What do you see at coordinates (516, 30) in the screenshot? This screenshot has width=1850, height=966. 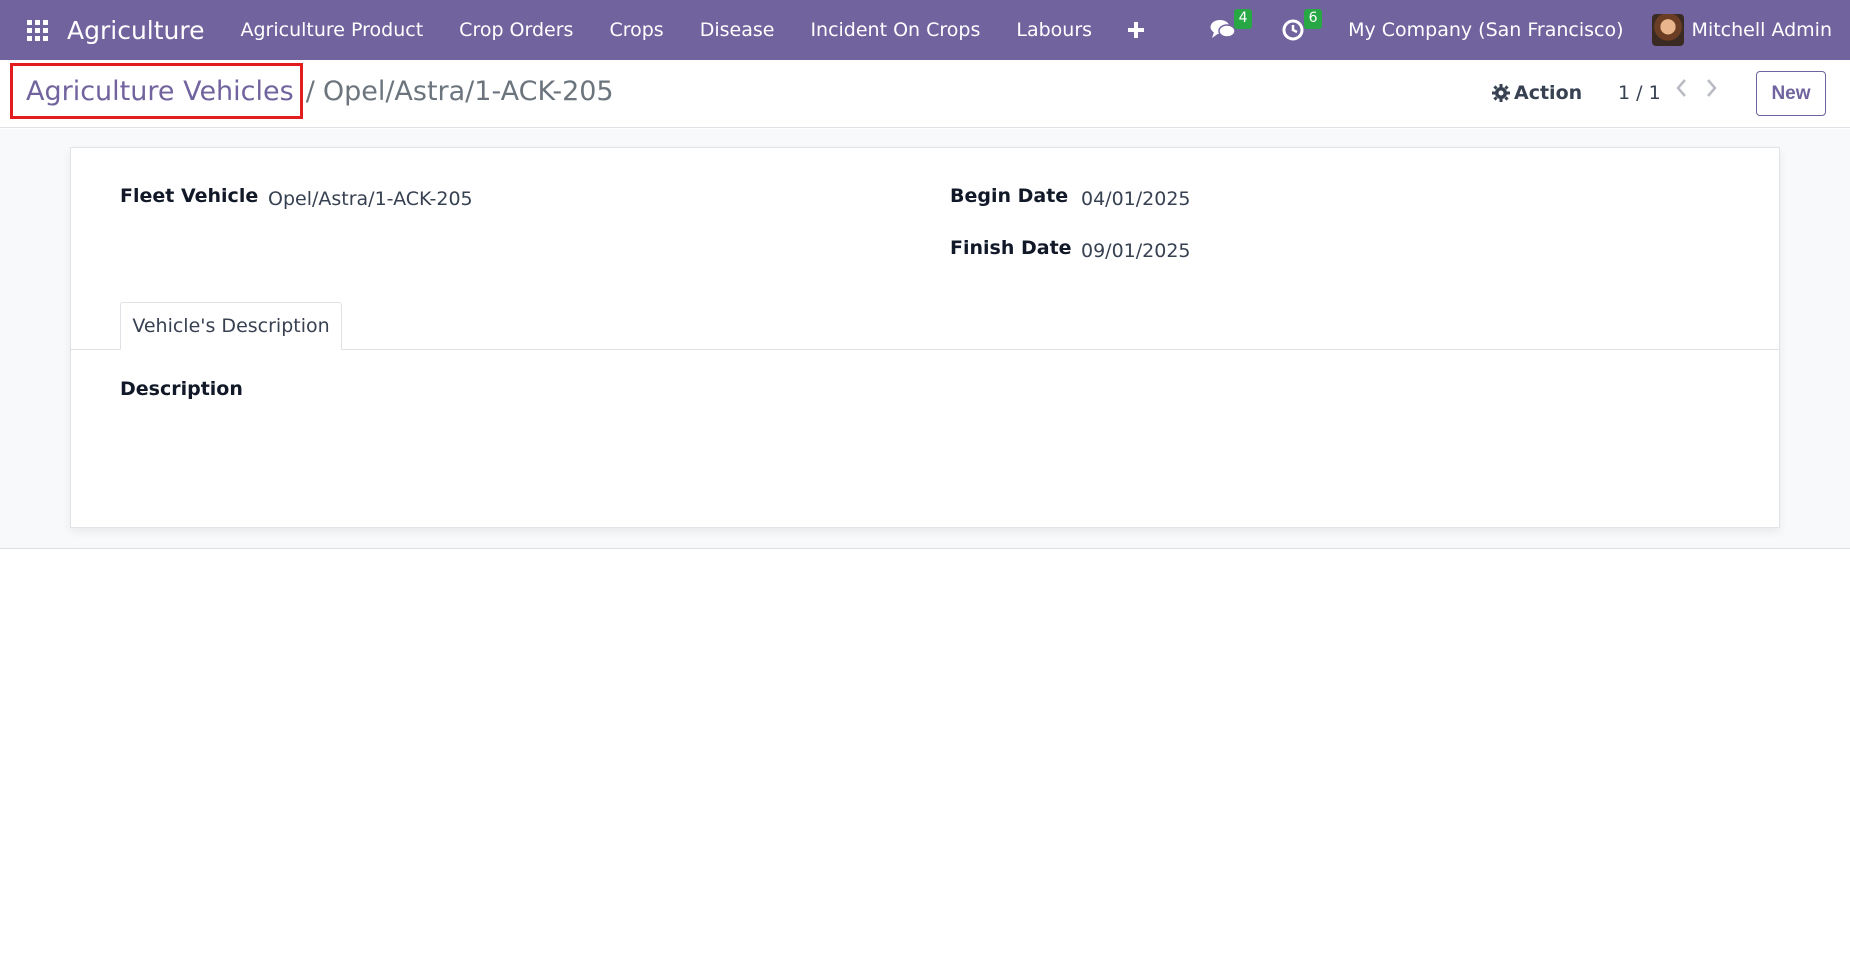 I see `nav-item-crop-orders: Crop Orders` at bounding box center [516, 30].